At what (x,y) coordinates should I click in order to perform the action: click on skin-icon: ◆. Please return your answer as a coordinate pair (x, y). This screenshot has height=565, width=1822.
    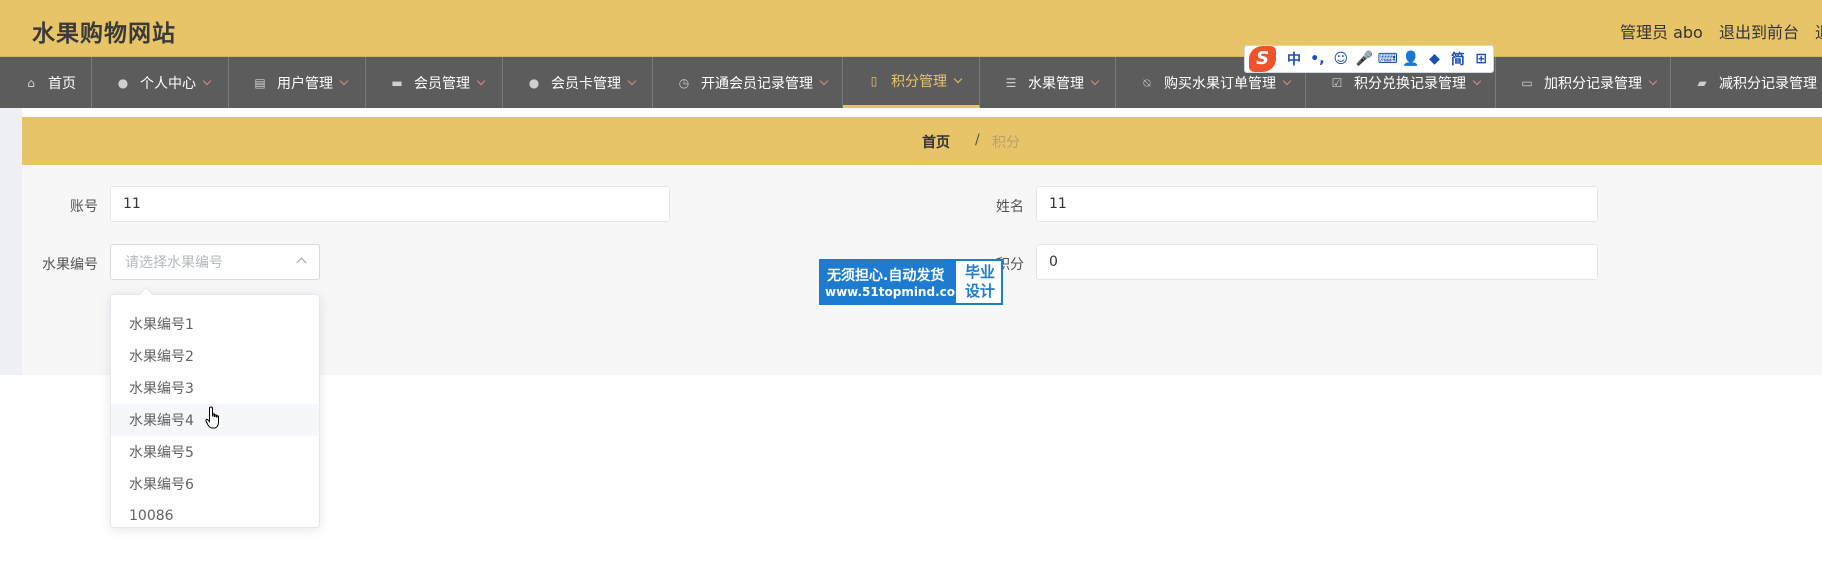
    Looking at the image, I should click on (1434, 59).